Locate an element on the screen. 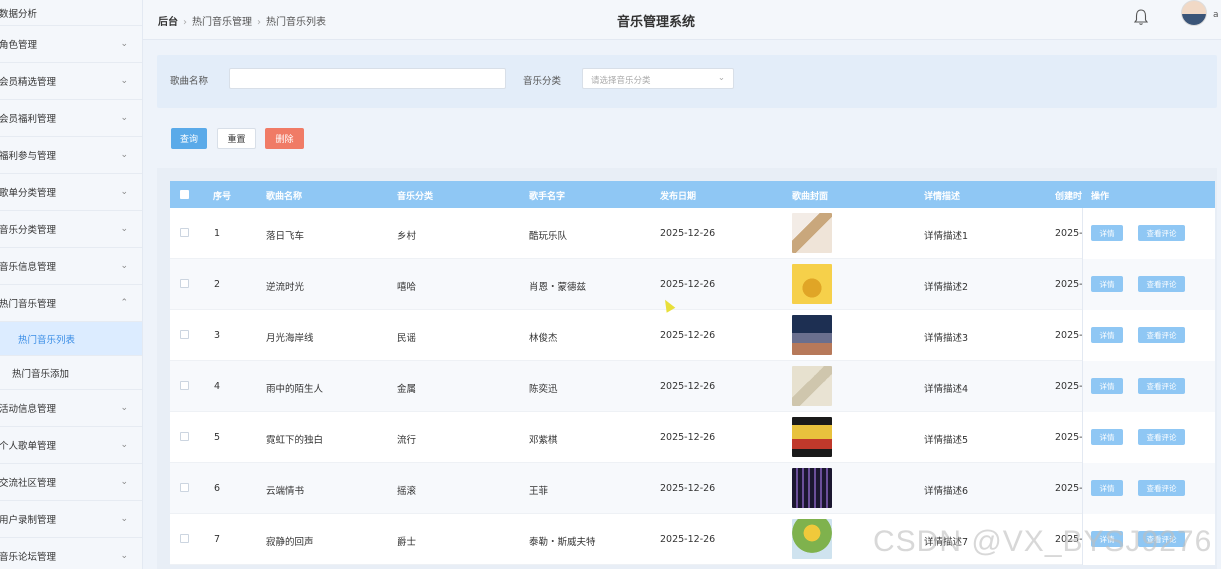 Image resolution: width=1221 pixels, height=569 pixels. sidebar-item-community: 交流社区管理 ⌄ is located at coordinates (71, 482).